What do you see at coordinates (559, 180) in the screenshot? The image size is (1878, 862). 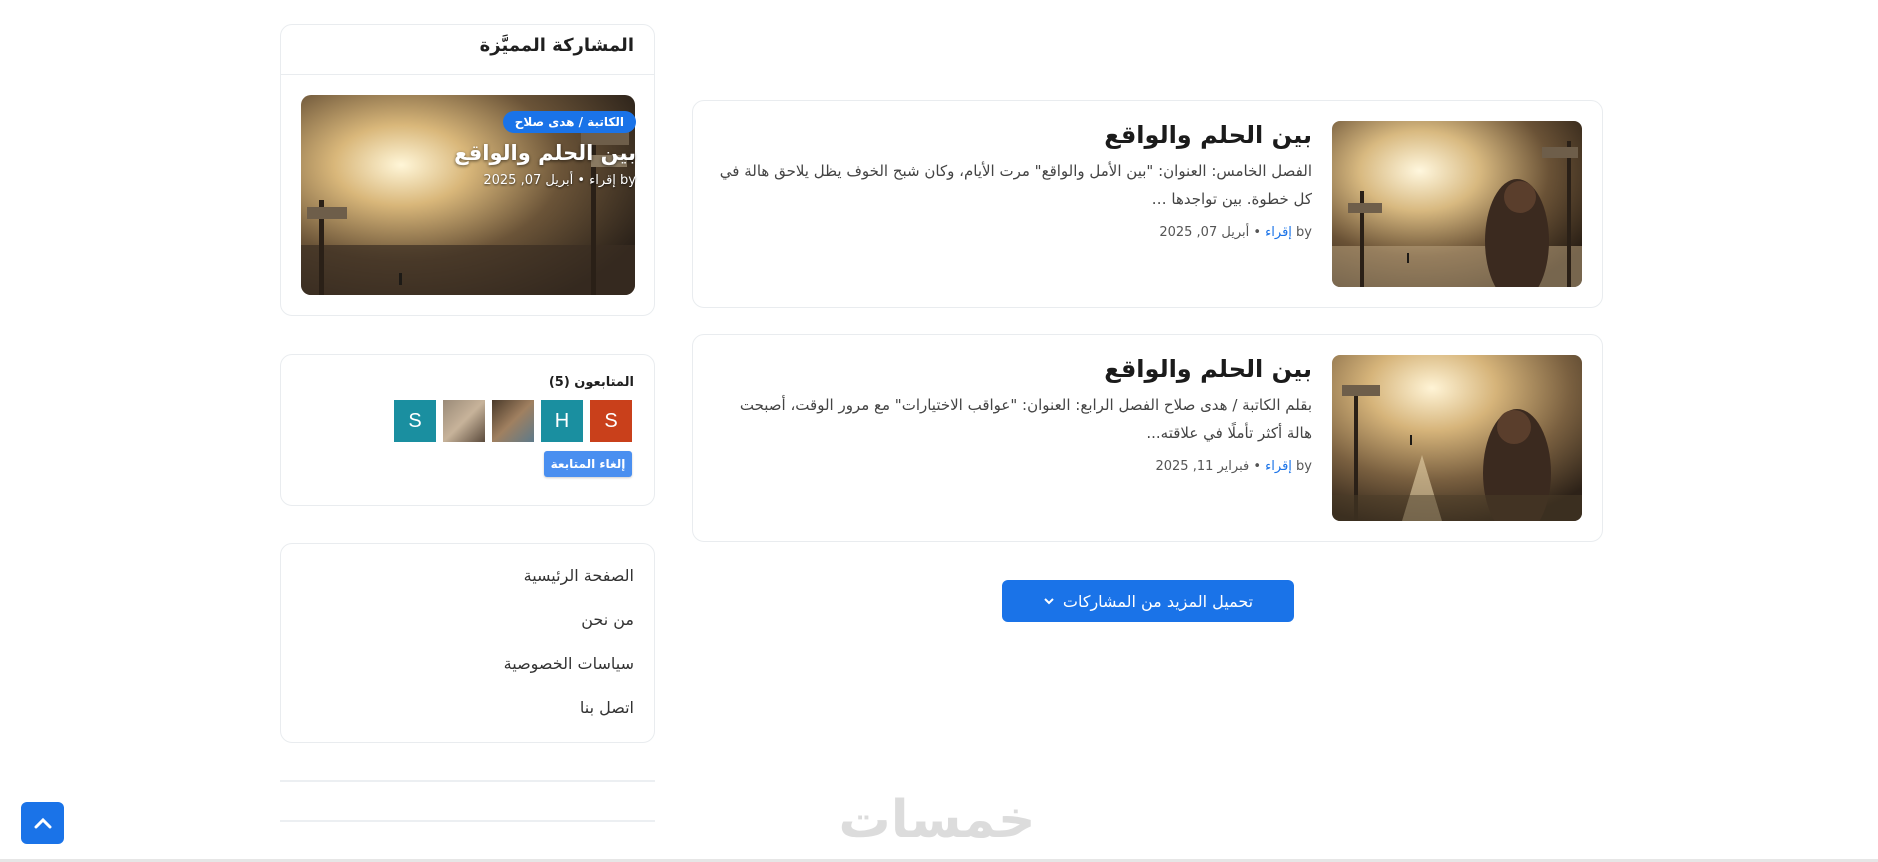 I see `featured-post-meta: by إقراء • أبريل 07, 2025` at bounding box center [559, 180].